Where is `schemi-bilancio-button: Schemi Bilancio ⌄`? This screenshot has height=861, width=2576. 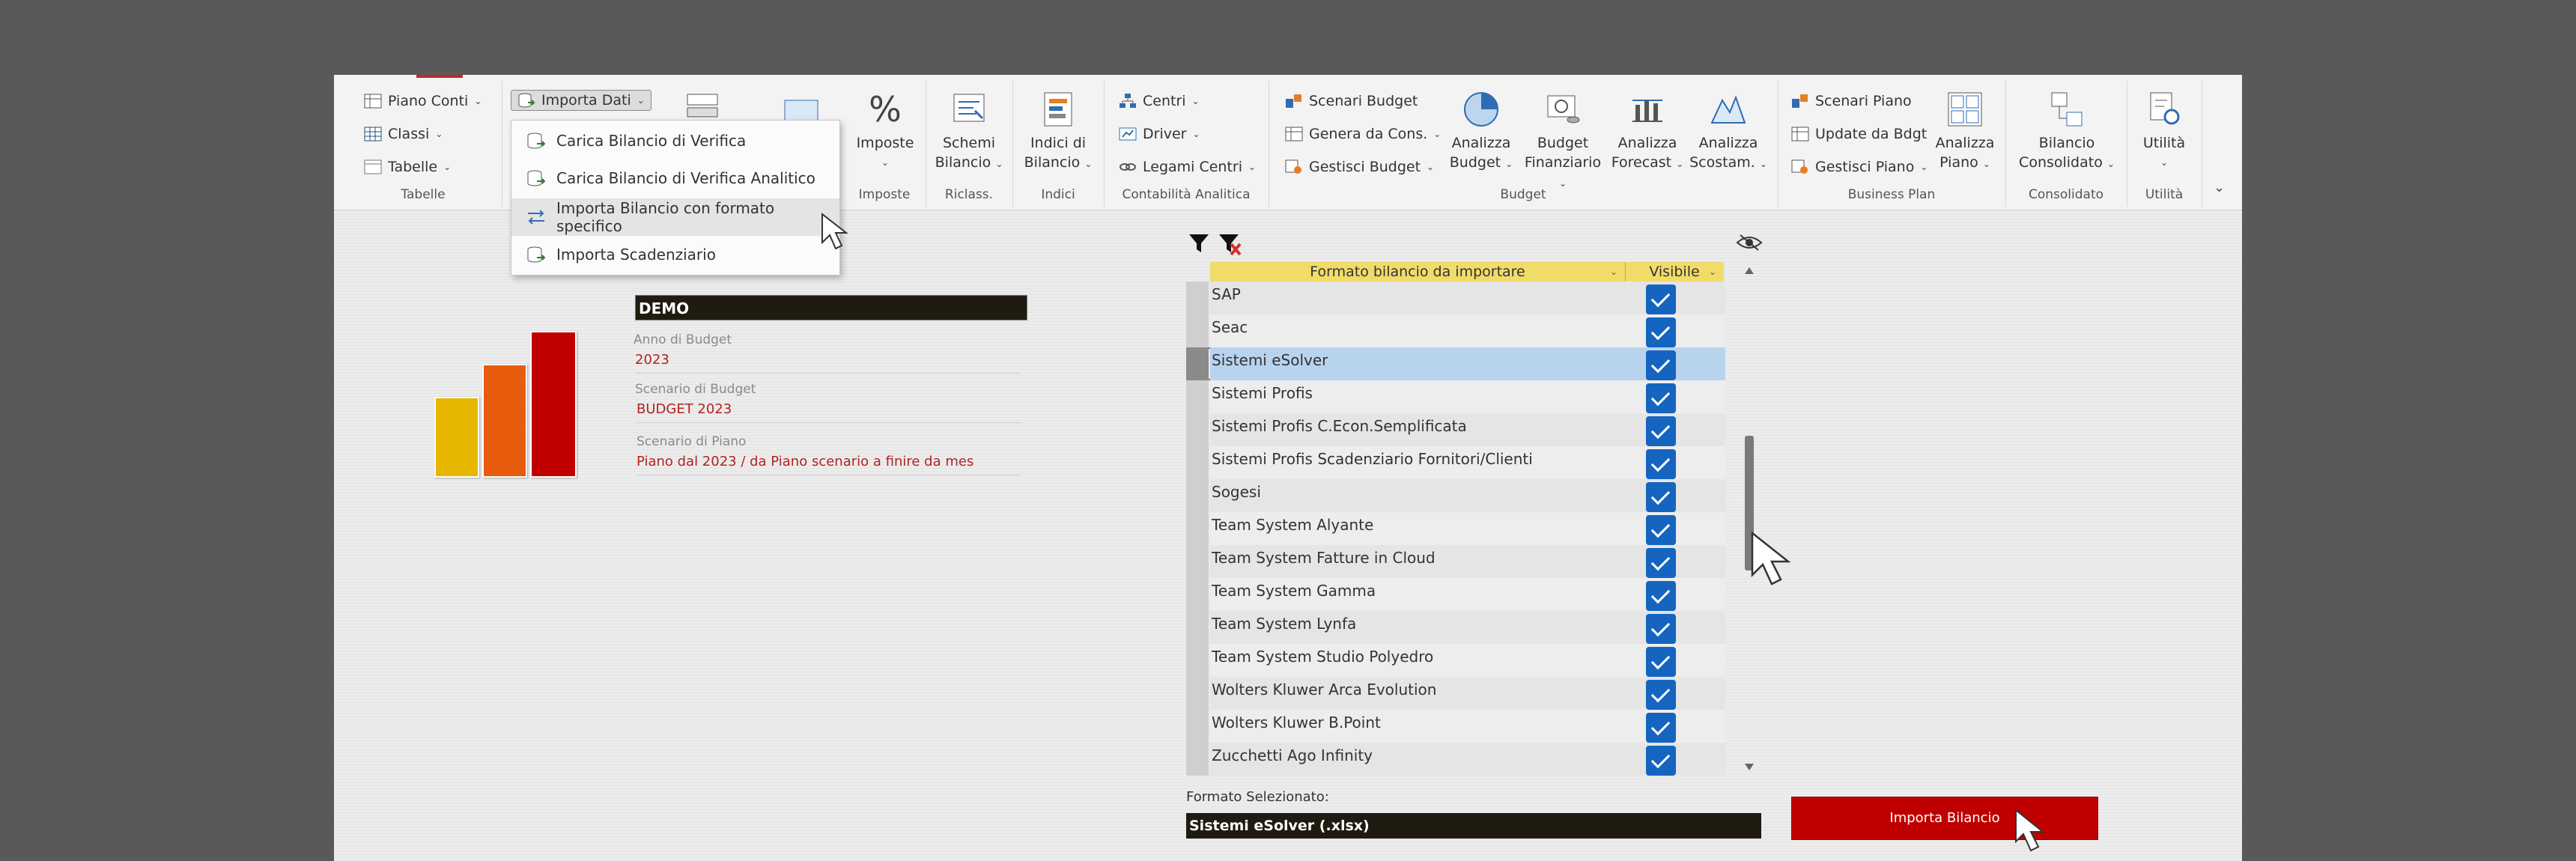
schemi-bilancio-button: Schemi Bilancio ⌄ is located at coordinates (969, 132).